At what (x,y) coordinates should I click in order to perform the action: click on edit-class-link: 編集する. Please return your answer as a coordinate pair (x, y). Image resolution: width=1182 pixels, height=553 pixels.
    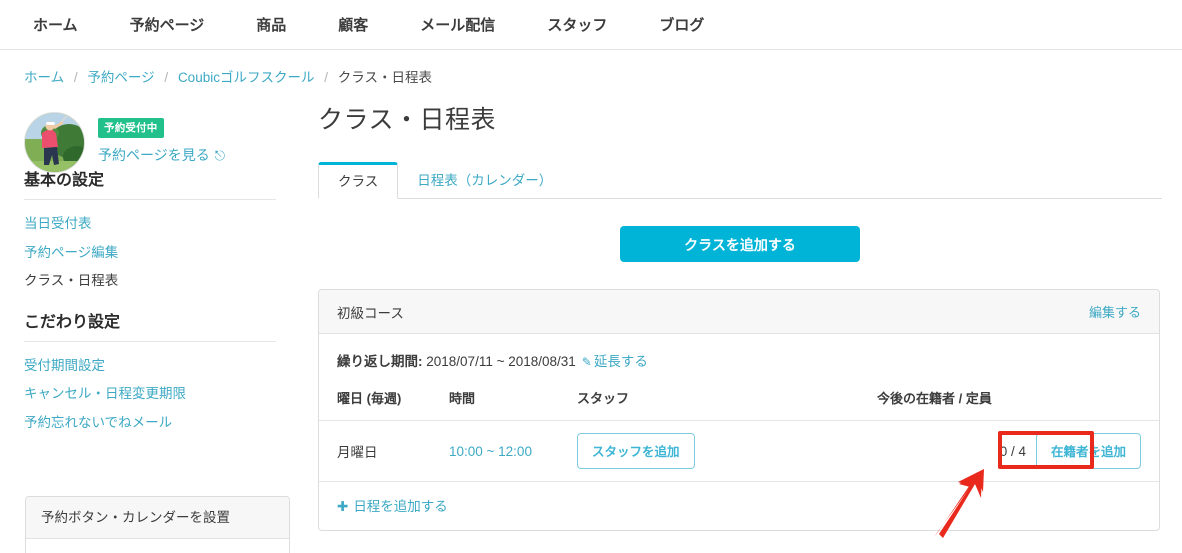
    Looking at the image, I should click on (1115, 311).